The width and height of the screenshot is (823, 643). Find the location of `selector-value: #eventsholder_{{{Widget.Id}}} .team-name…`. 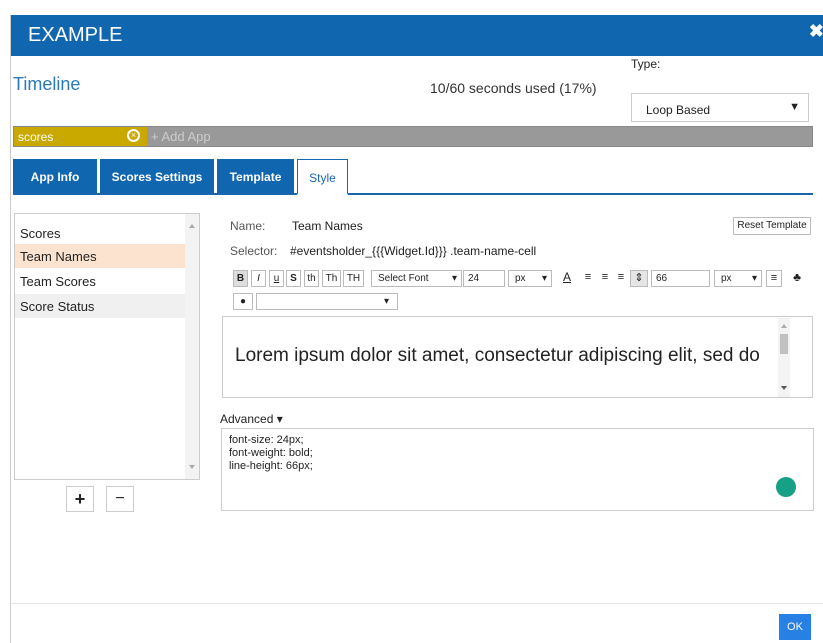

selector-value: #eventsholder_{{{Widget.Id}}} .team-name… is located at coordinates (413, 251).